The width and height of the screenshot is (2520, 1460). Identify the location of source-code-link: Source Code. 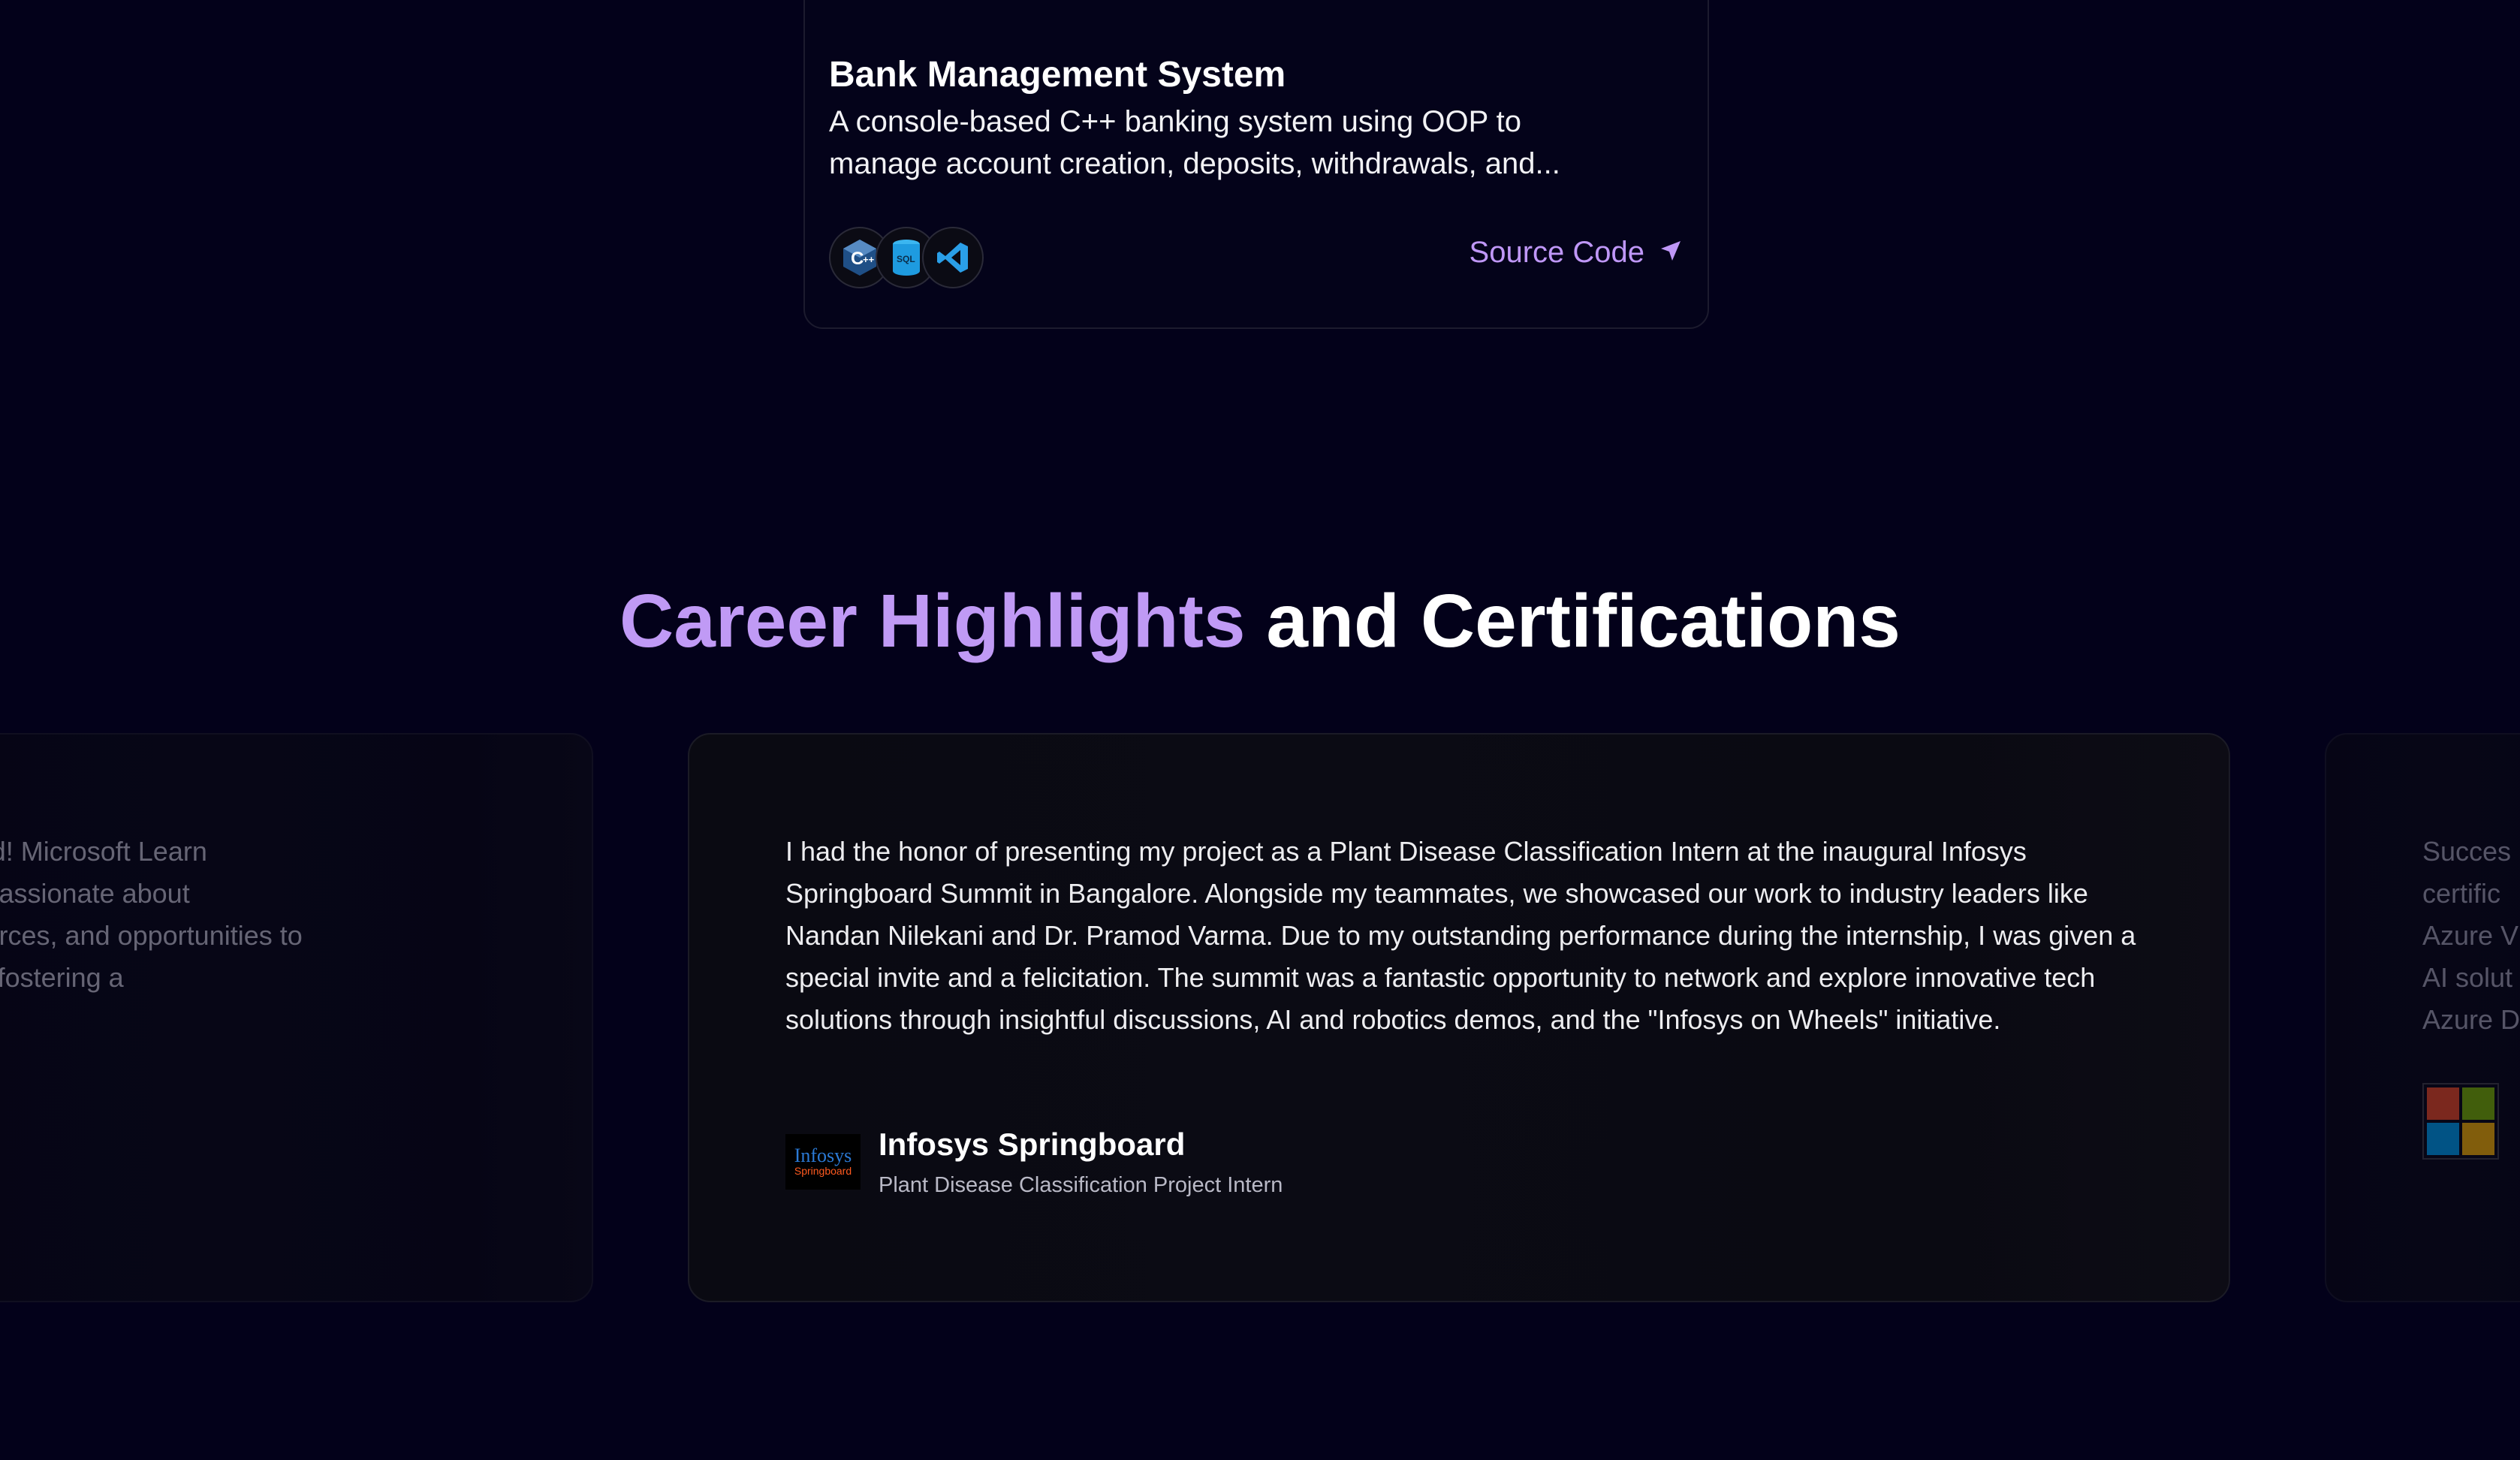
(1575, 253).